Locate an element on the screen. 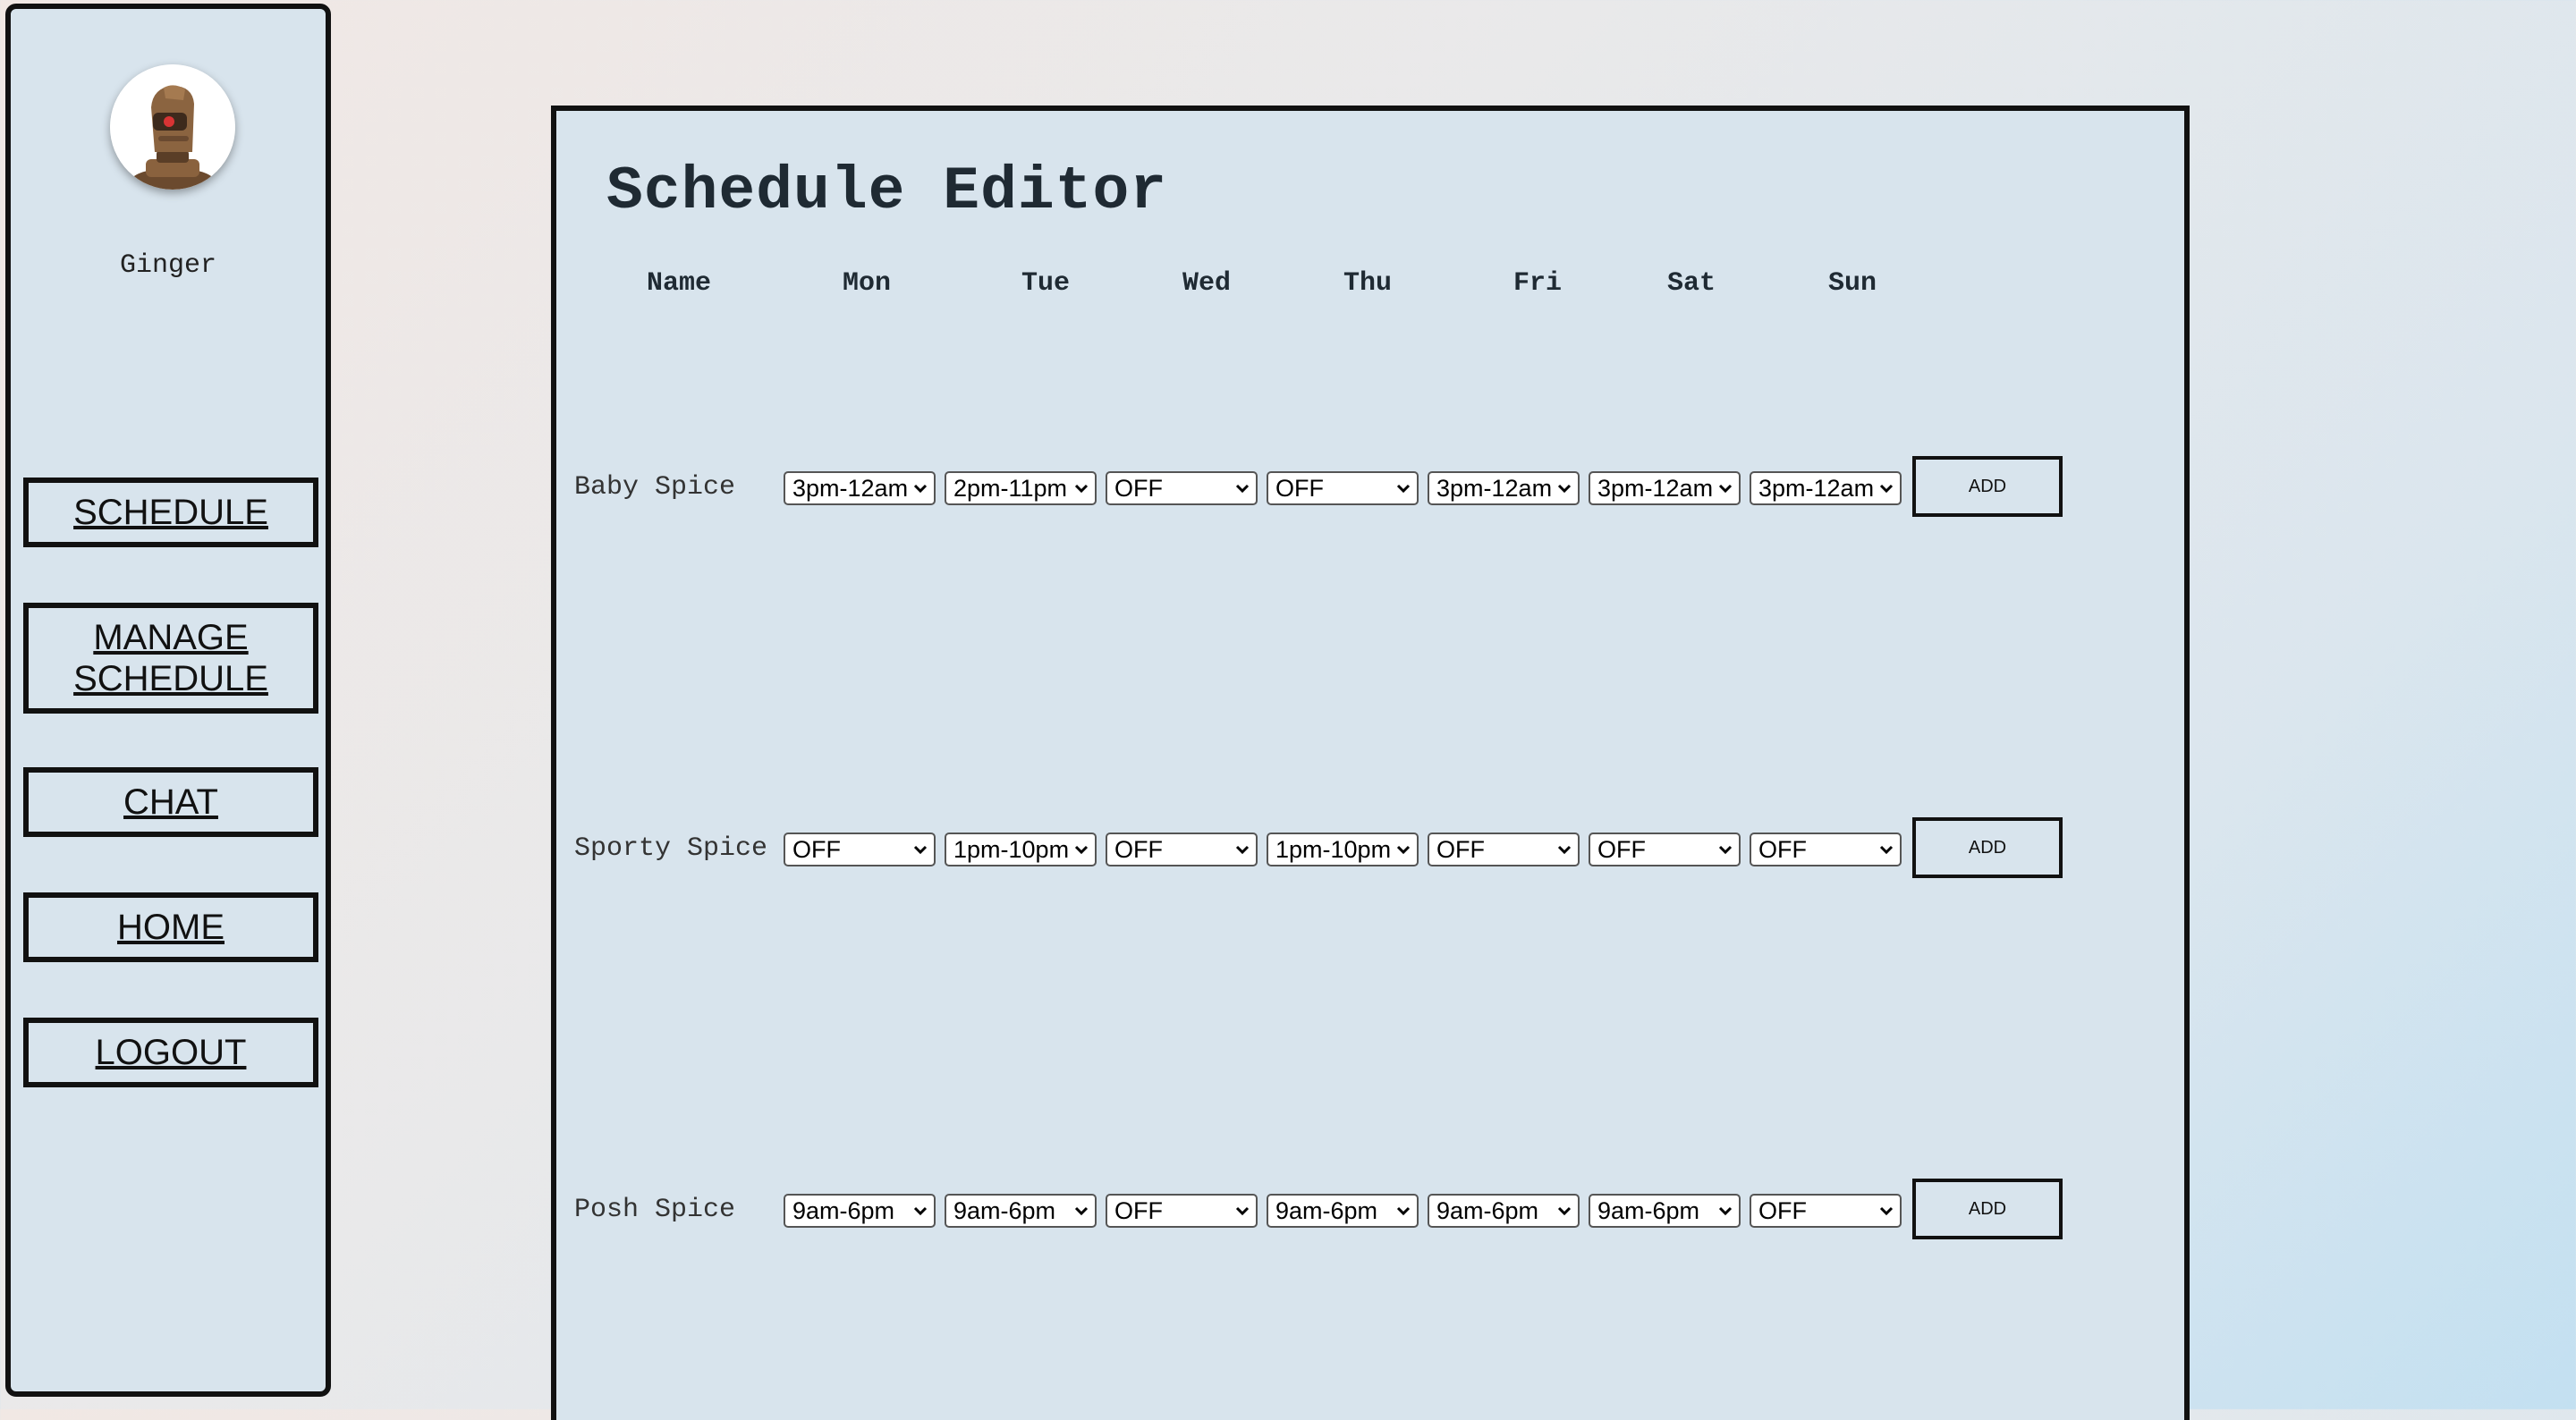  employee-name: Posh Spice is located at coordinates (655, 1210).